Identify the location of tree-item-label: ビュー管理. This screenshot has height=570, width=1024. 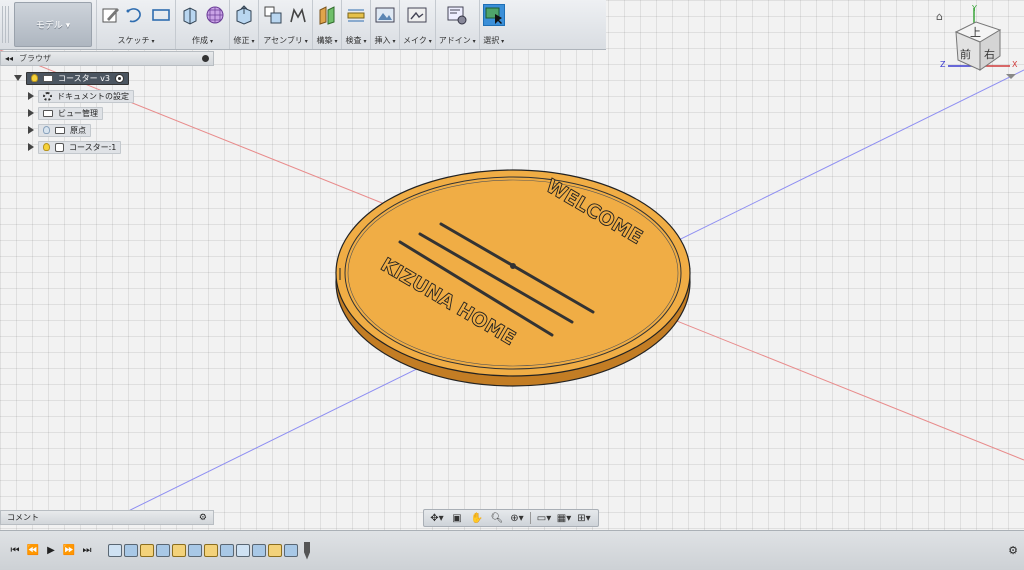
(78, 113).